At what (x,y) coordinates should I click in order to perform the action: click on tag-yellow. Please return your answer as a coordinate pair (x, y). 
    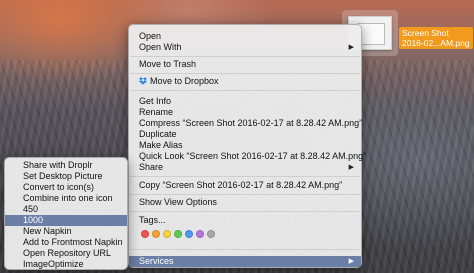
    Looking at the image, I should click on (167, 234).